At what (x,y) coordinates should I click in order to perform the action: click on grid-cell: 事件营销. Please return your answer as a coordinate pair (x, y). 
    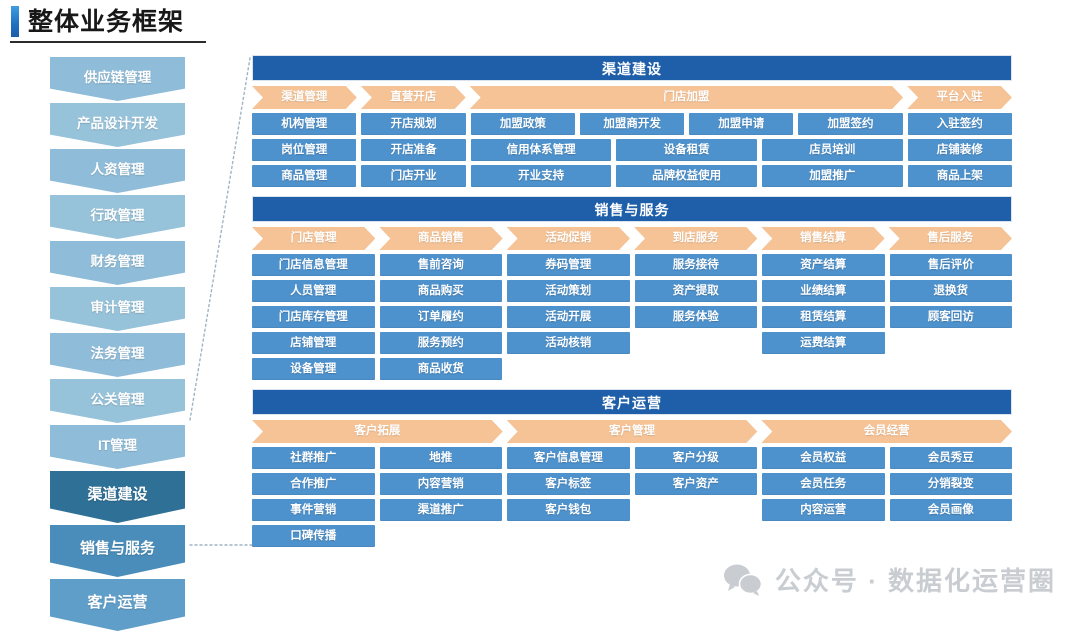
    Looking at the image, I should click on (313, 510).